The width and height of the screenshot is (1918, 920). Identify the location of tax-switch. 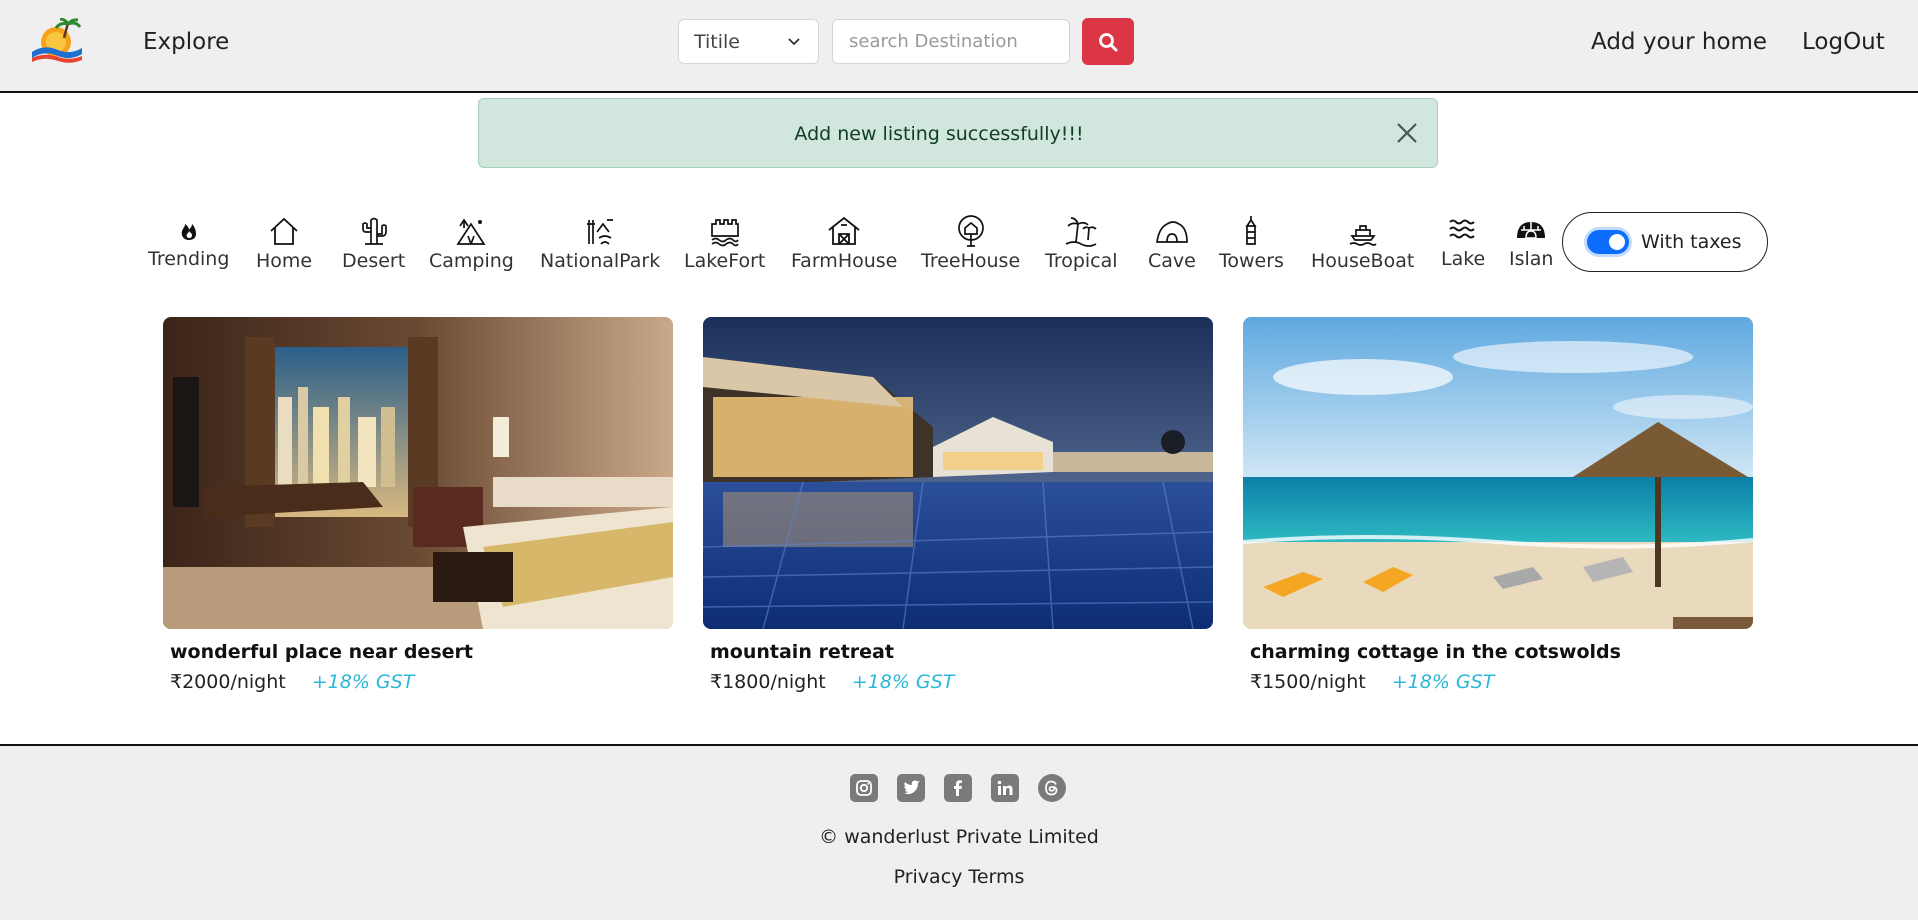
(1608, 242).